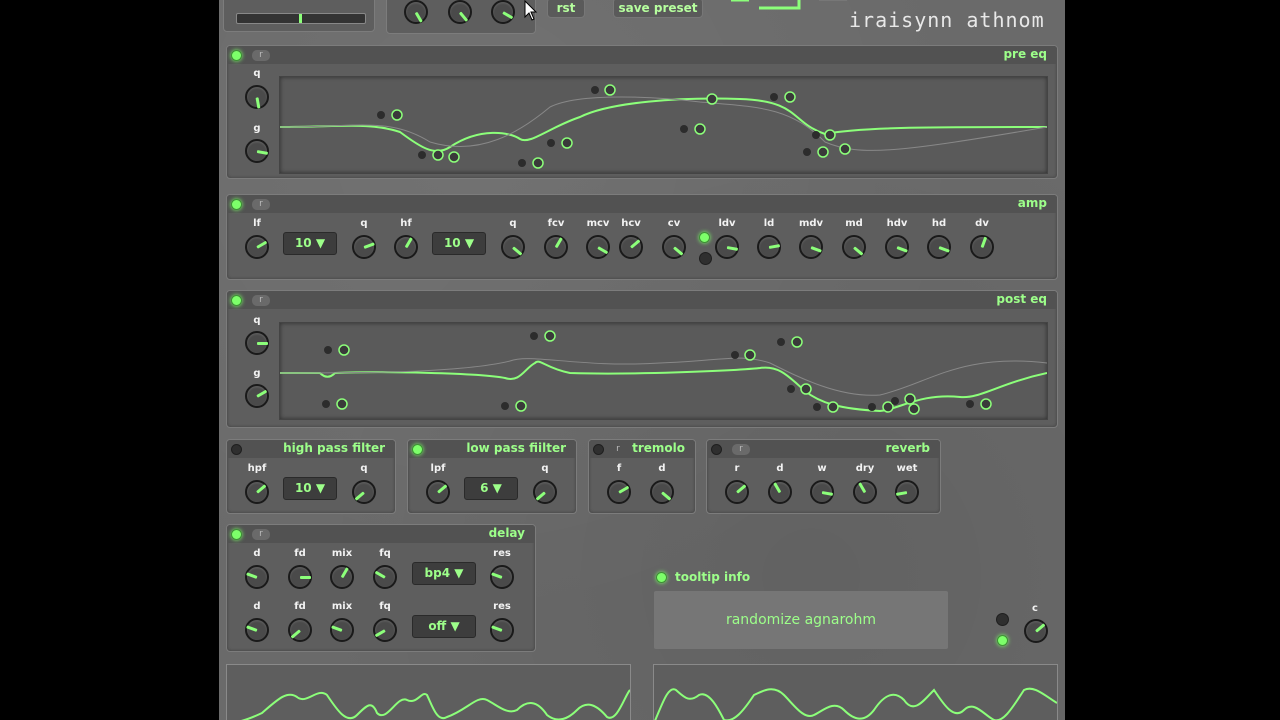 The height and width of the screenshot is (720, 1280). I want to click on save-preset-button: save preset, so click(658, 9).